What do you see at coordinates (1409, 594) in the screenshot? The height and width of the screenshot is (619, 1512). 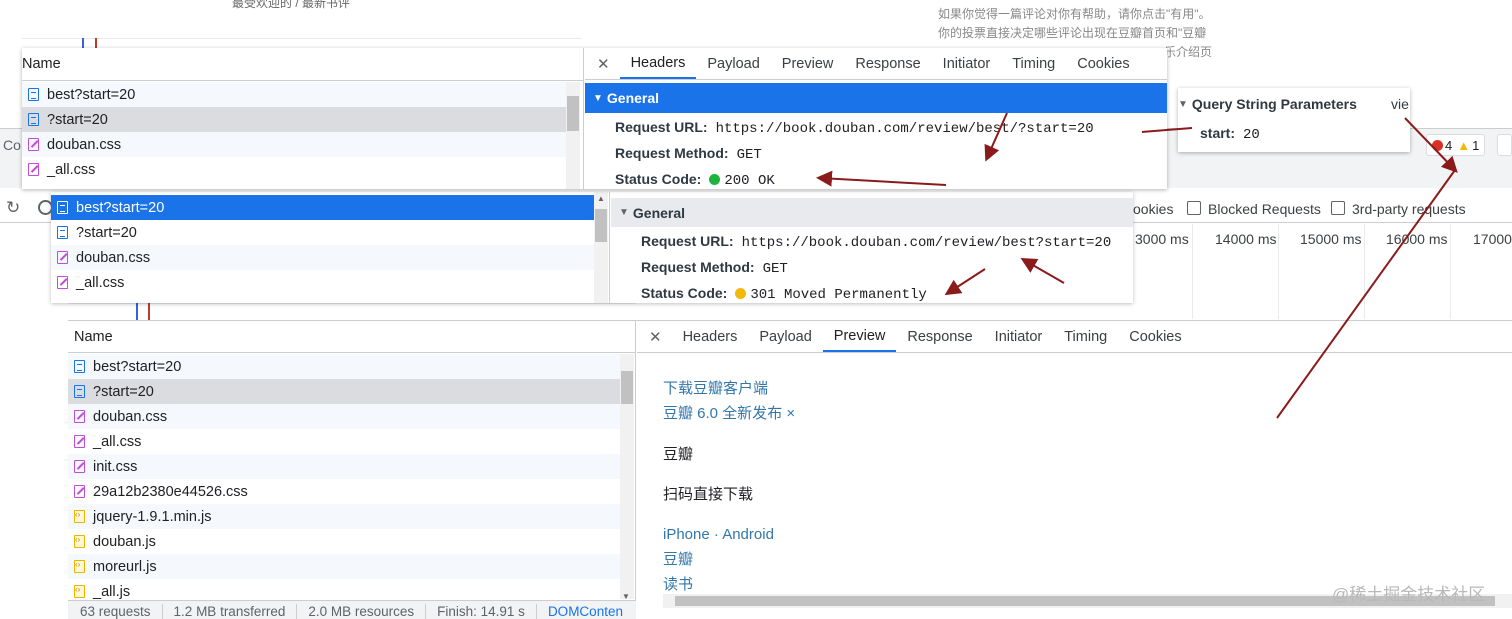 I see `watermark: @稀土掘金技术社区` at bounding box center [1409, 594].